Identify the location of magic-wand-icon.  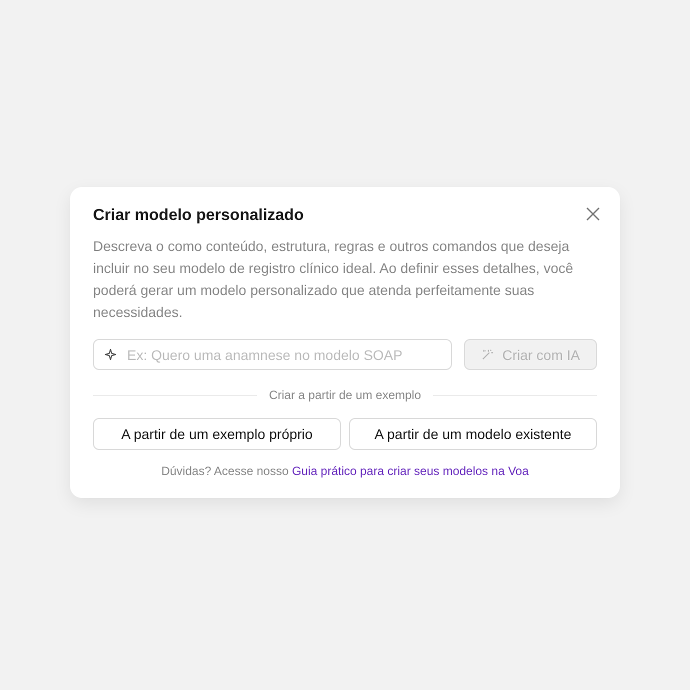
(487, 354).